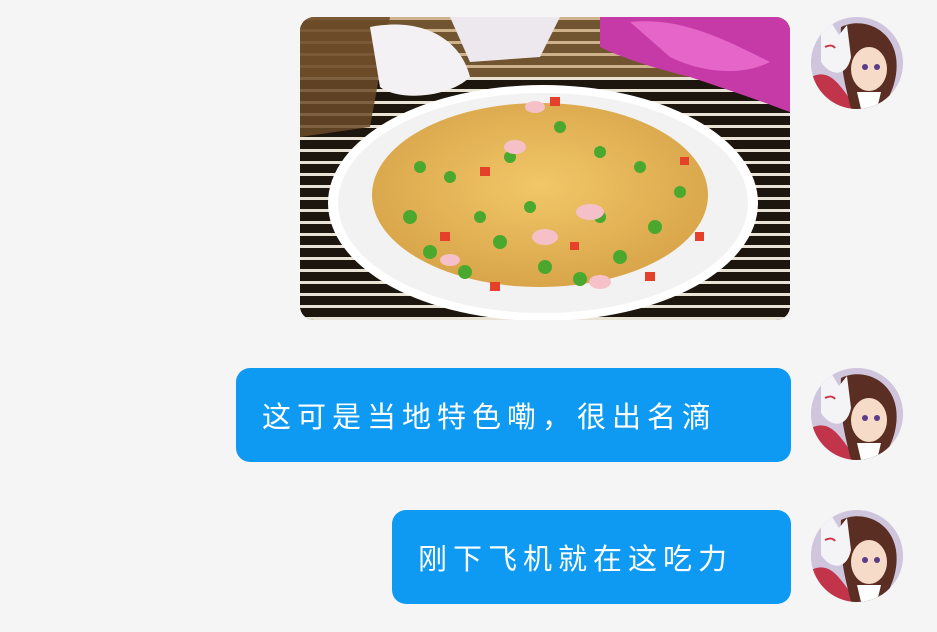 Image resolution: width=937 pixels, height=632 pixels. I want to click on message-bubble: 刚下飞机就在这吃力, so click(591, 557).